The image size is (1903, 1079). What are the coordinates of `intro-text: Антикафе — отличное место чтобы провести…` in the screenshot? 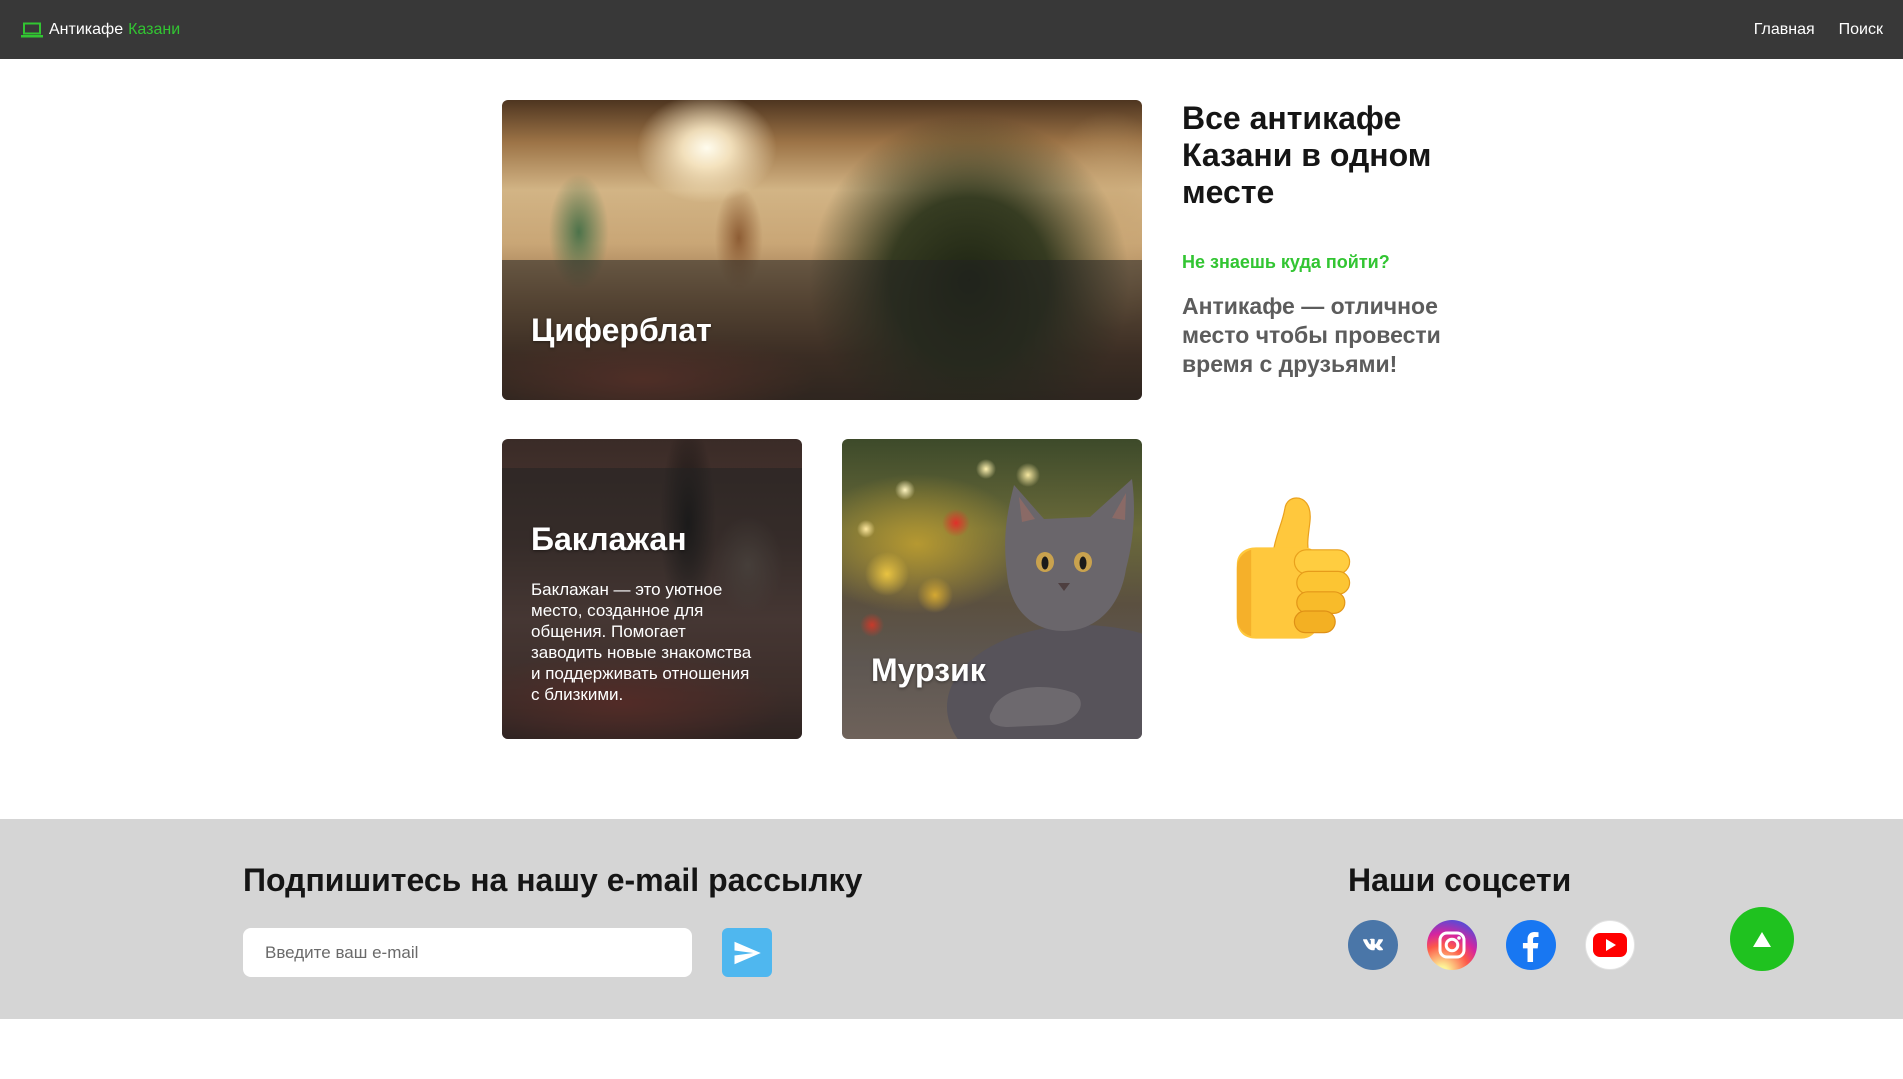 It's located at (1311, 335).